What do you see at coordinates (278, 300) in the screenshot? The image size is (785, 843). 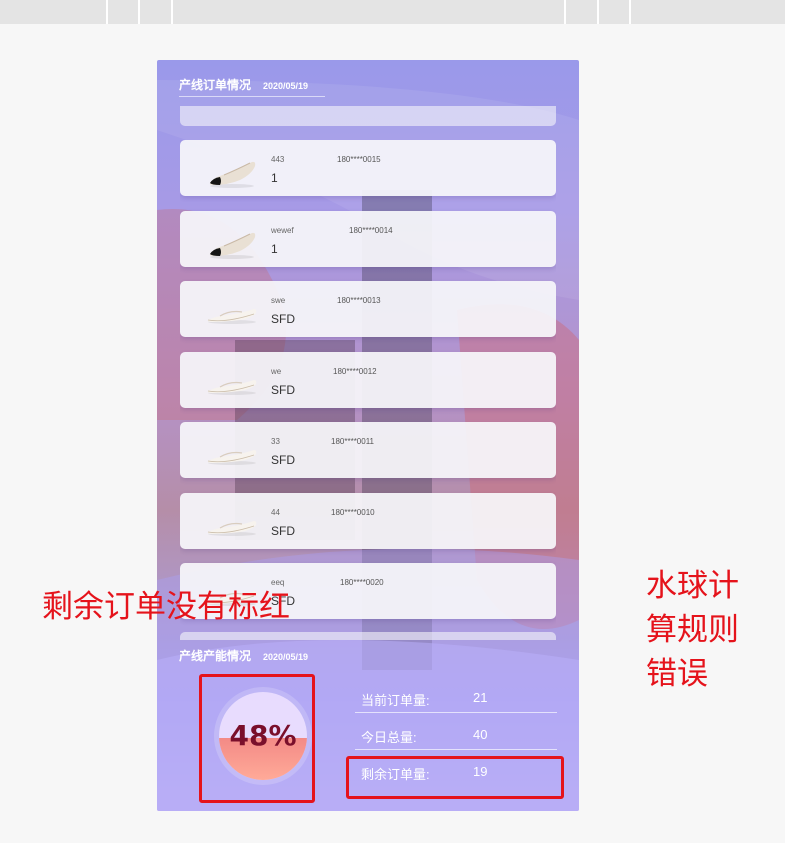 I see `order-name: swe` at bounding box center [278, 300].